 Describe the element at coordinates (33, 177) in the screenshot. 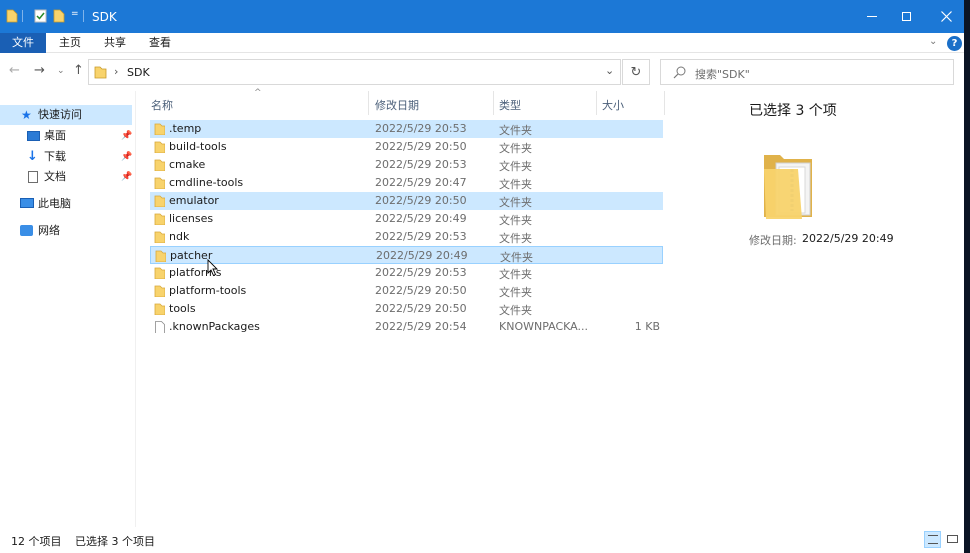

I see `document-icon` at that location.